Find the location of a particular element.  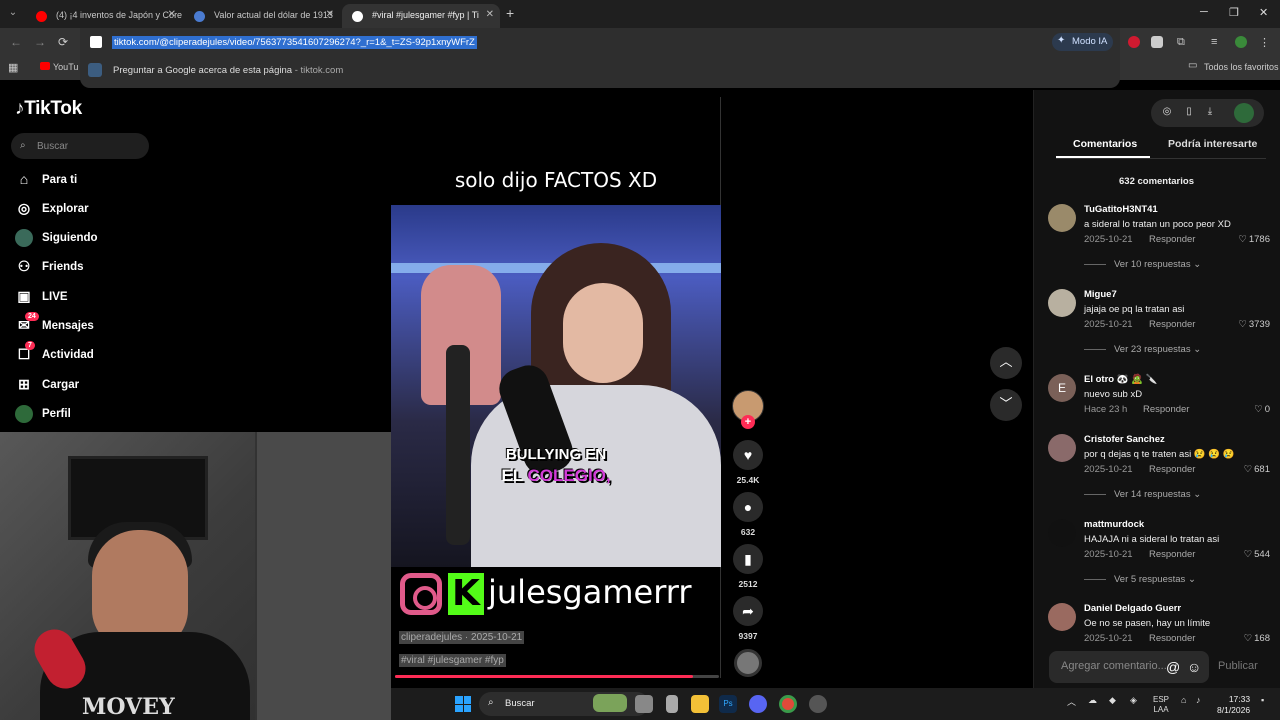

comment-input: Agregar comentario... @ ☺ is located at coordinates (1129, 667).